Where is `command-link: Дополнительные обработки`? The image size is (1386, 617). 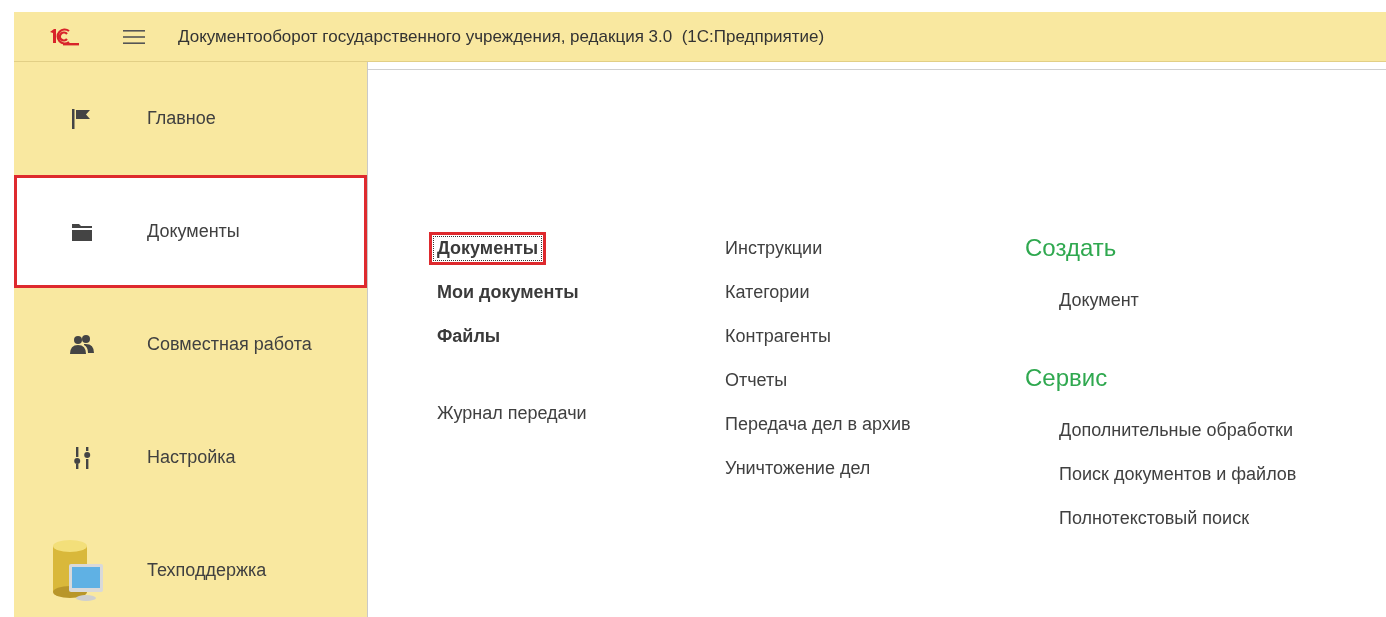
command-link: Дополнительные обработки is located at coordinates (1176, 430).